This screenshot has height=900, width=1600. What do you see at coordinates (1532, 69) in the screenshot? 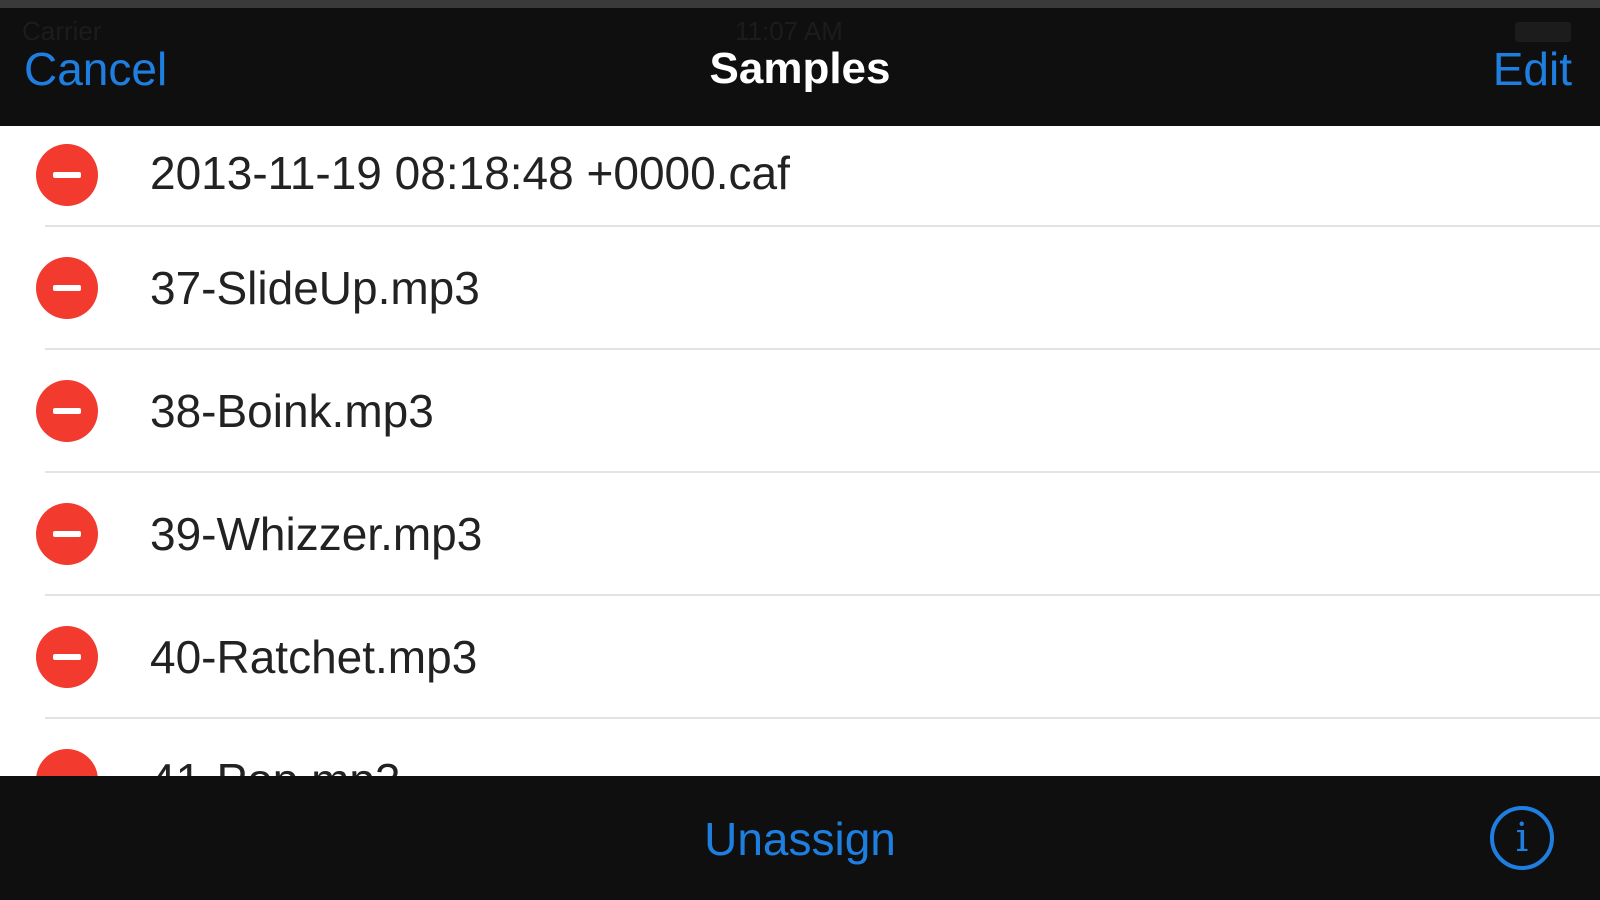
I see `edit-button: Edit` at bounding box center [1532, 69].